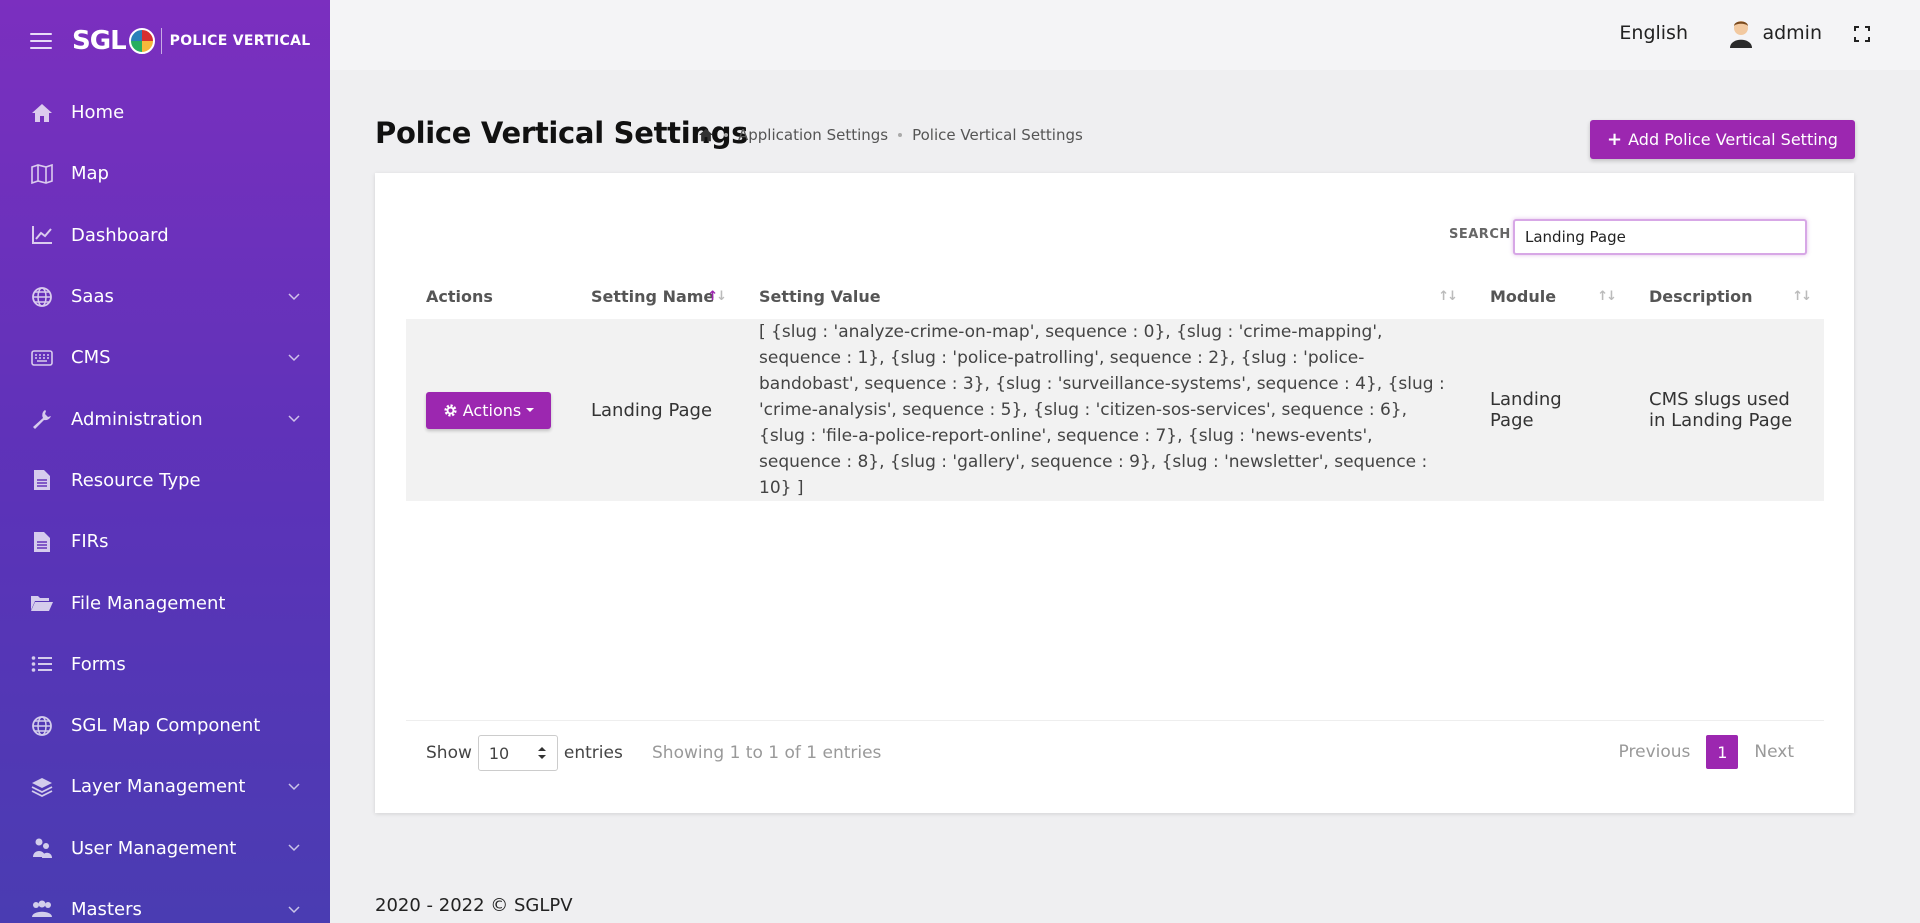 The image size is (1920, 923). What do you see at coordinates (136, 480) in the screenshot?
I see `sidebar-item-label: Resource Type` at bounding box center [136, 480].